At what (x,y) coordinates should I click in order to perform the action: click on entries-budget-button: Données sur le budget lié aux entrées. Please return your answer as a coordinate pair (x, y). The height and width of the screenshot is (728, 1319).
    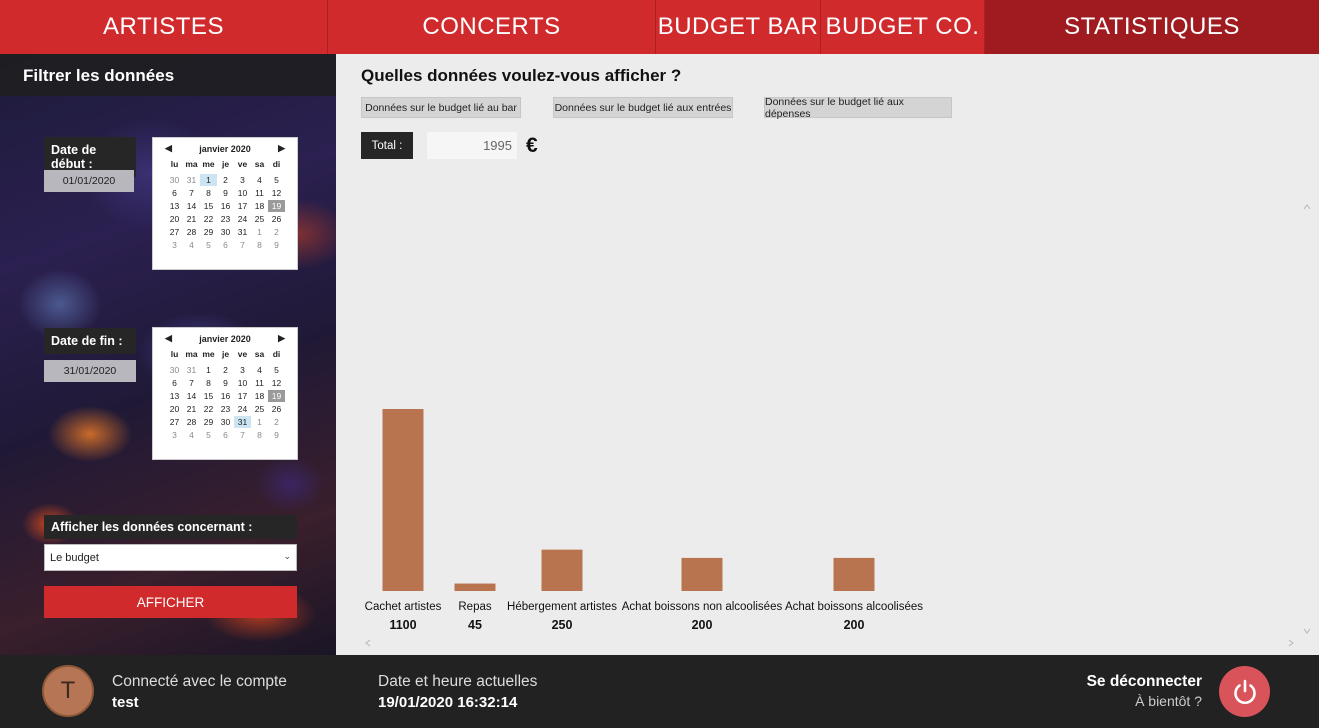
    Looking at the image, I should click on (643, 107).